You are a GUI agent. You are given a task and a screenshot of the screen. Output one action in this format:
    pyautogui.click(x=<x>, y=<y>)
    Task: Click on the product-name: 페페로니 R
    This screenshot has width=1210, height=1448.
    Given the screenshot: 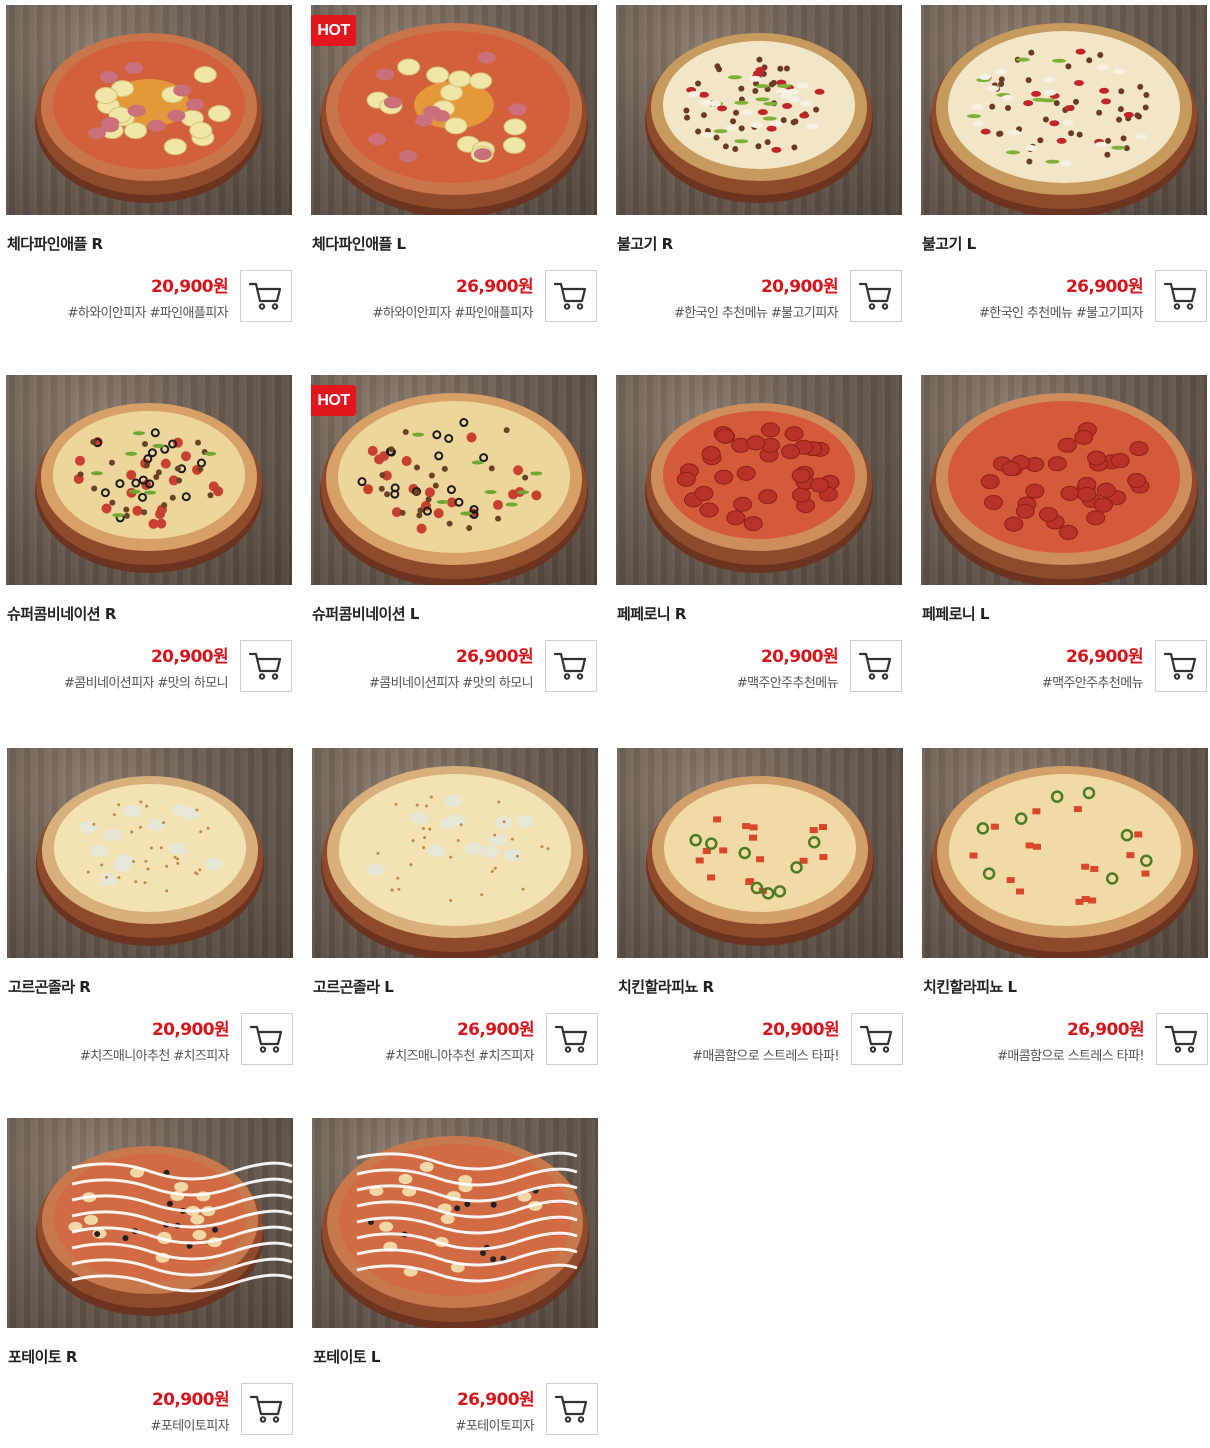 What is the action you would take?
    pyautogui.click(x=651, y=613)
    